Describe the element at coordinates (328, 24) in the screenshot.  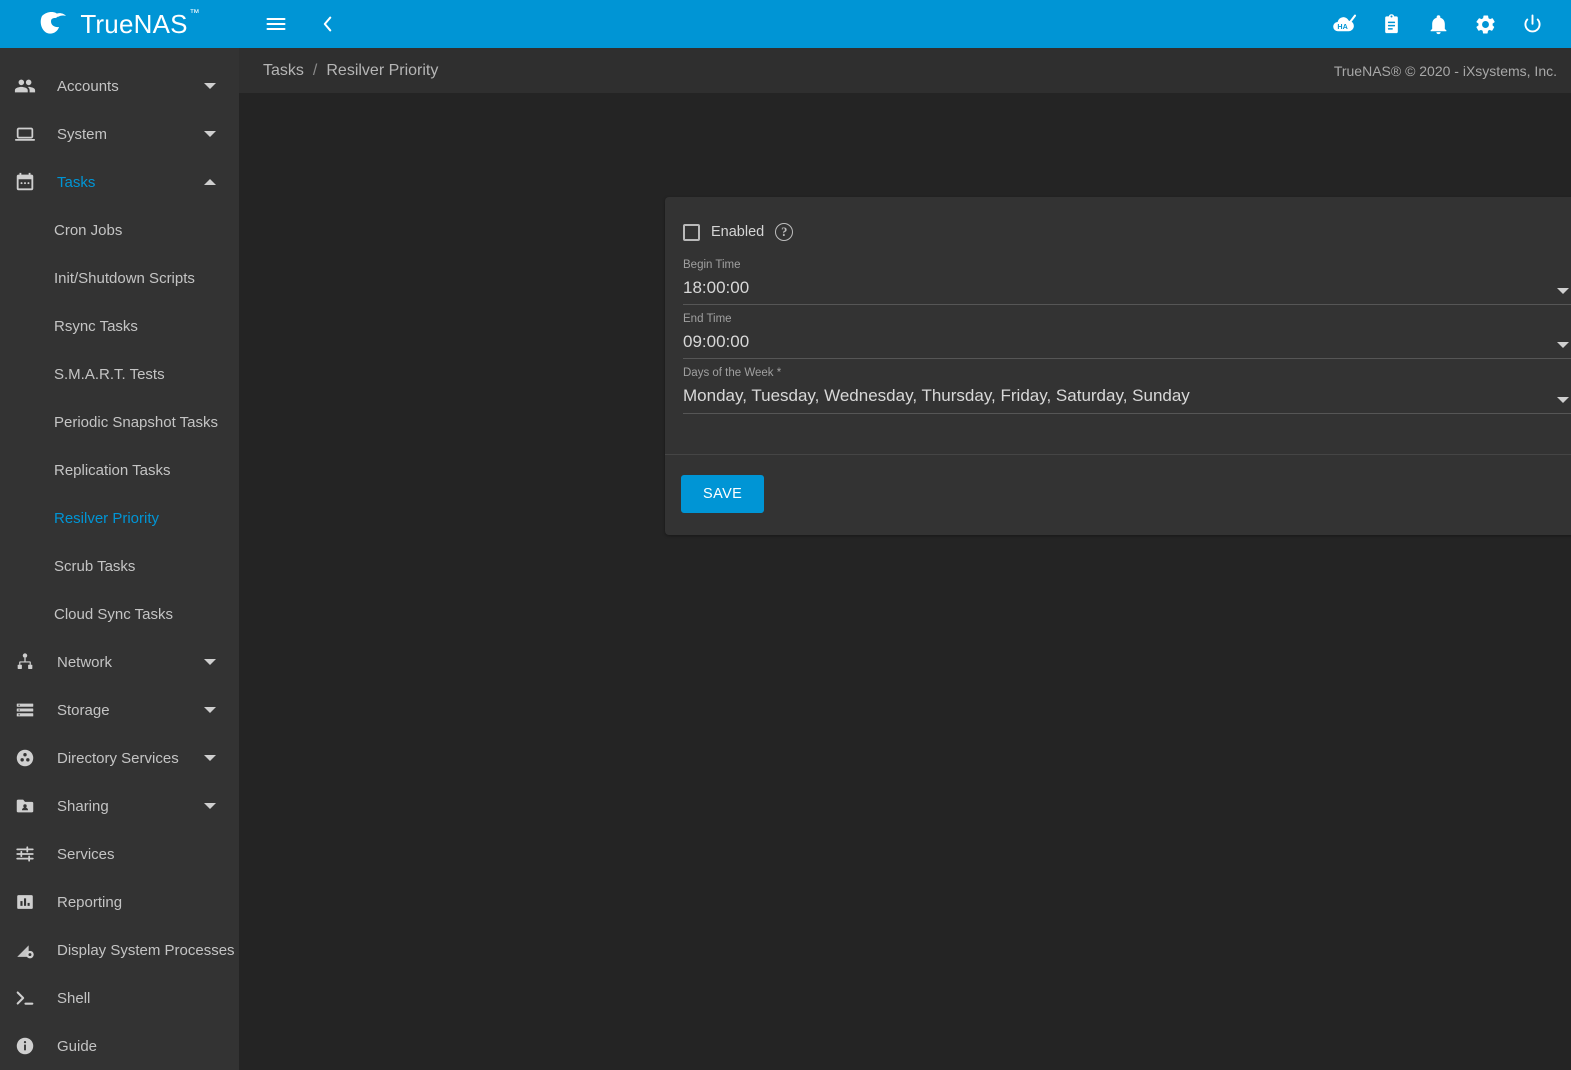
I see `chevron-left-icon` at that location.